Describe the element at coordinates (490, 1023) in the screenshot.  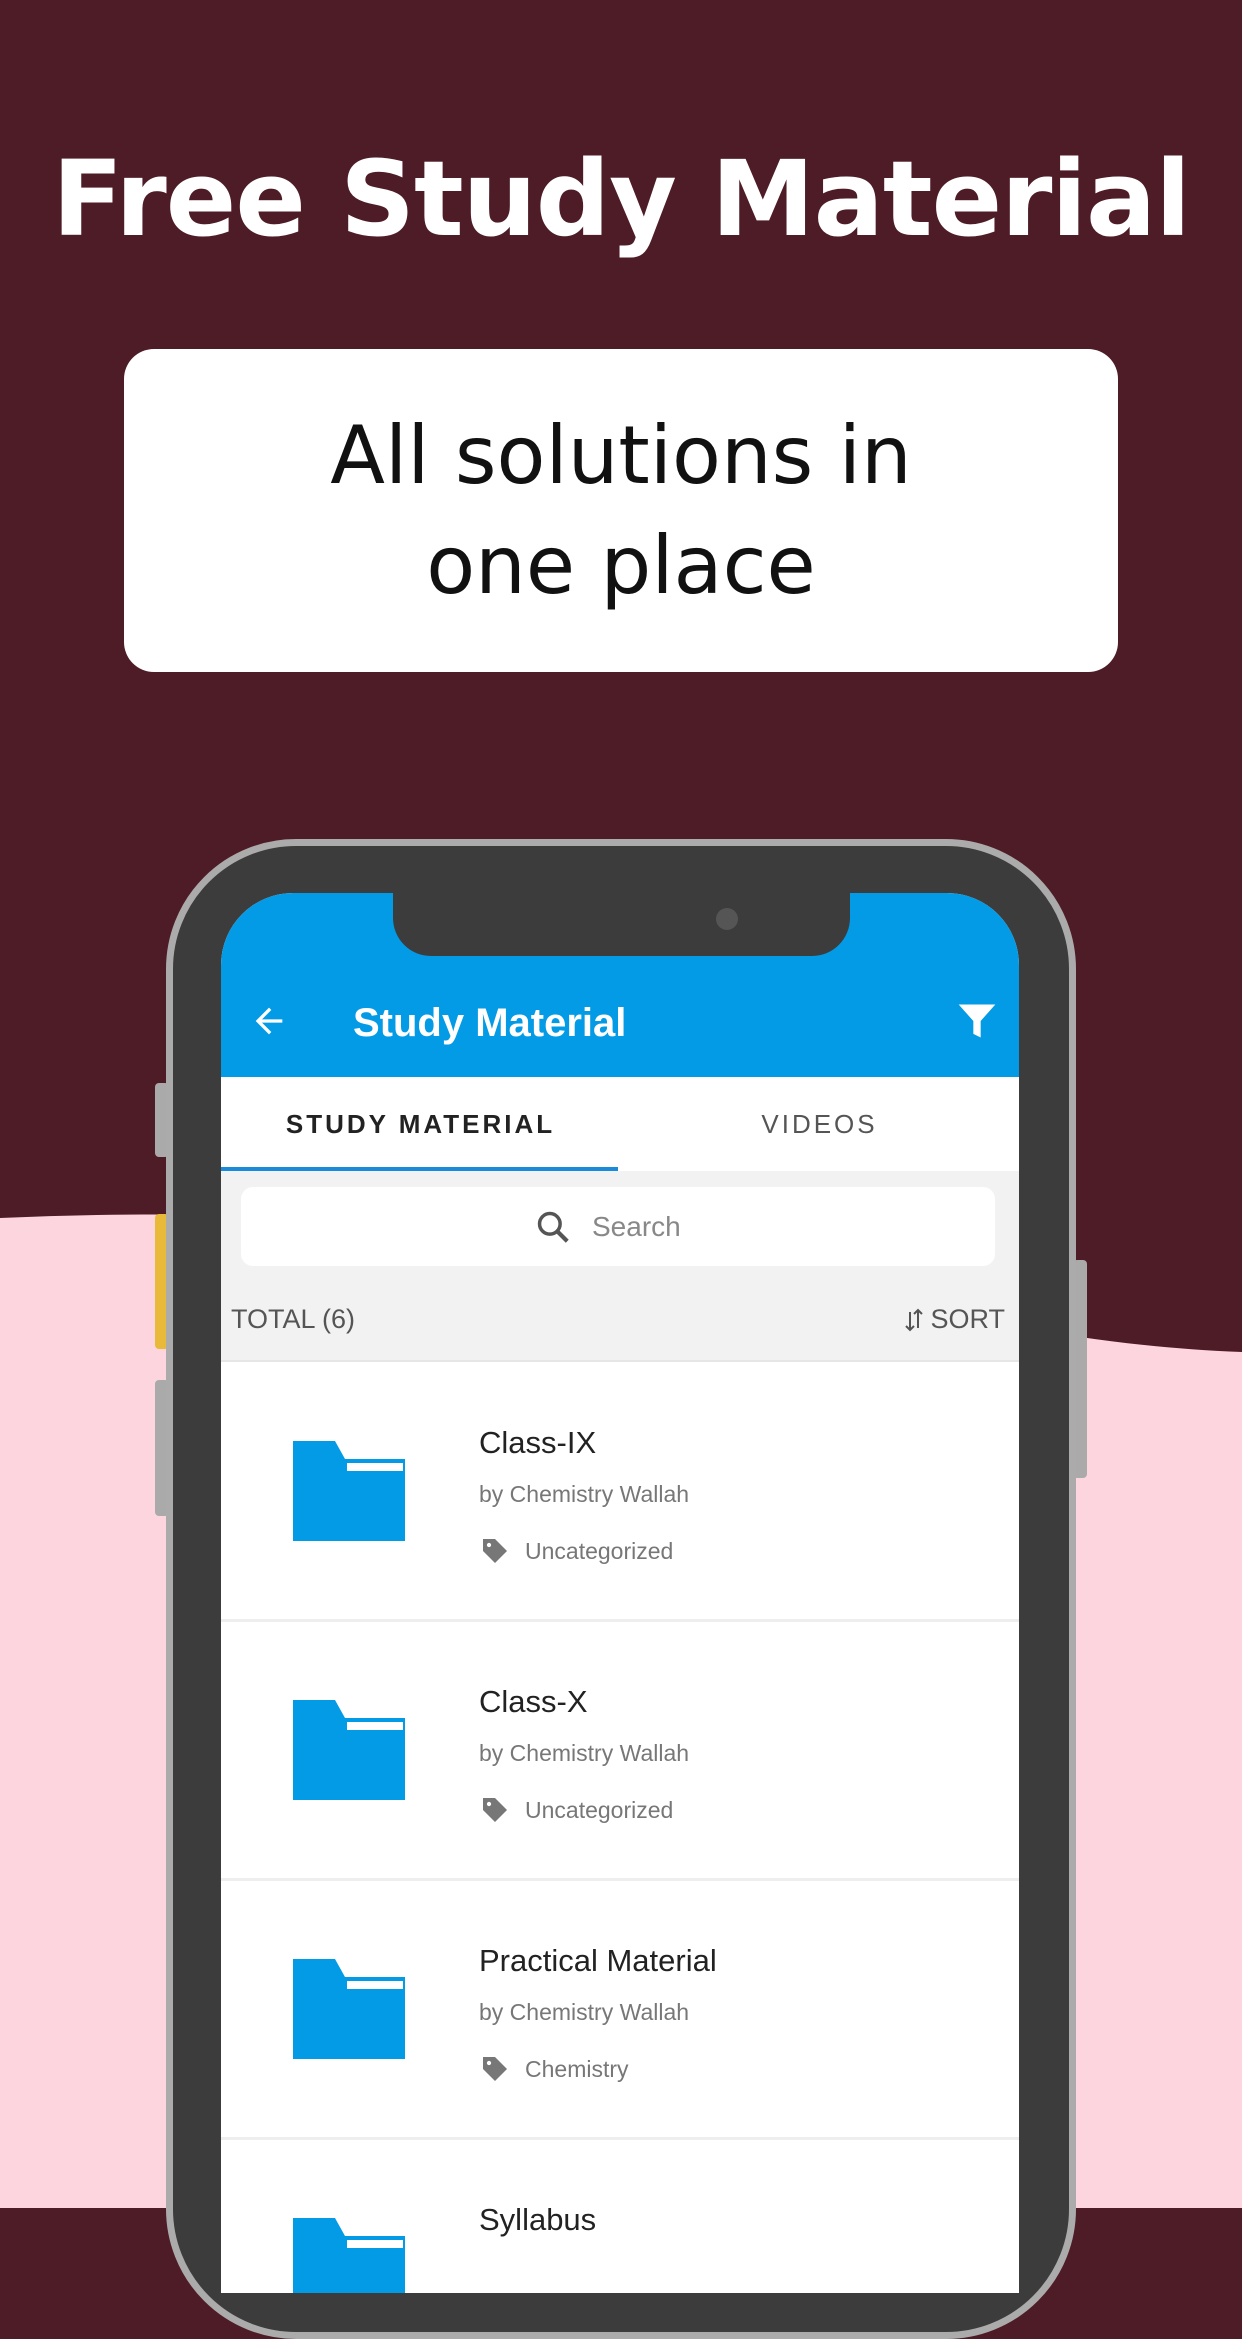
I see `app-title: Study Material` at that location.